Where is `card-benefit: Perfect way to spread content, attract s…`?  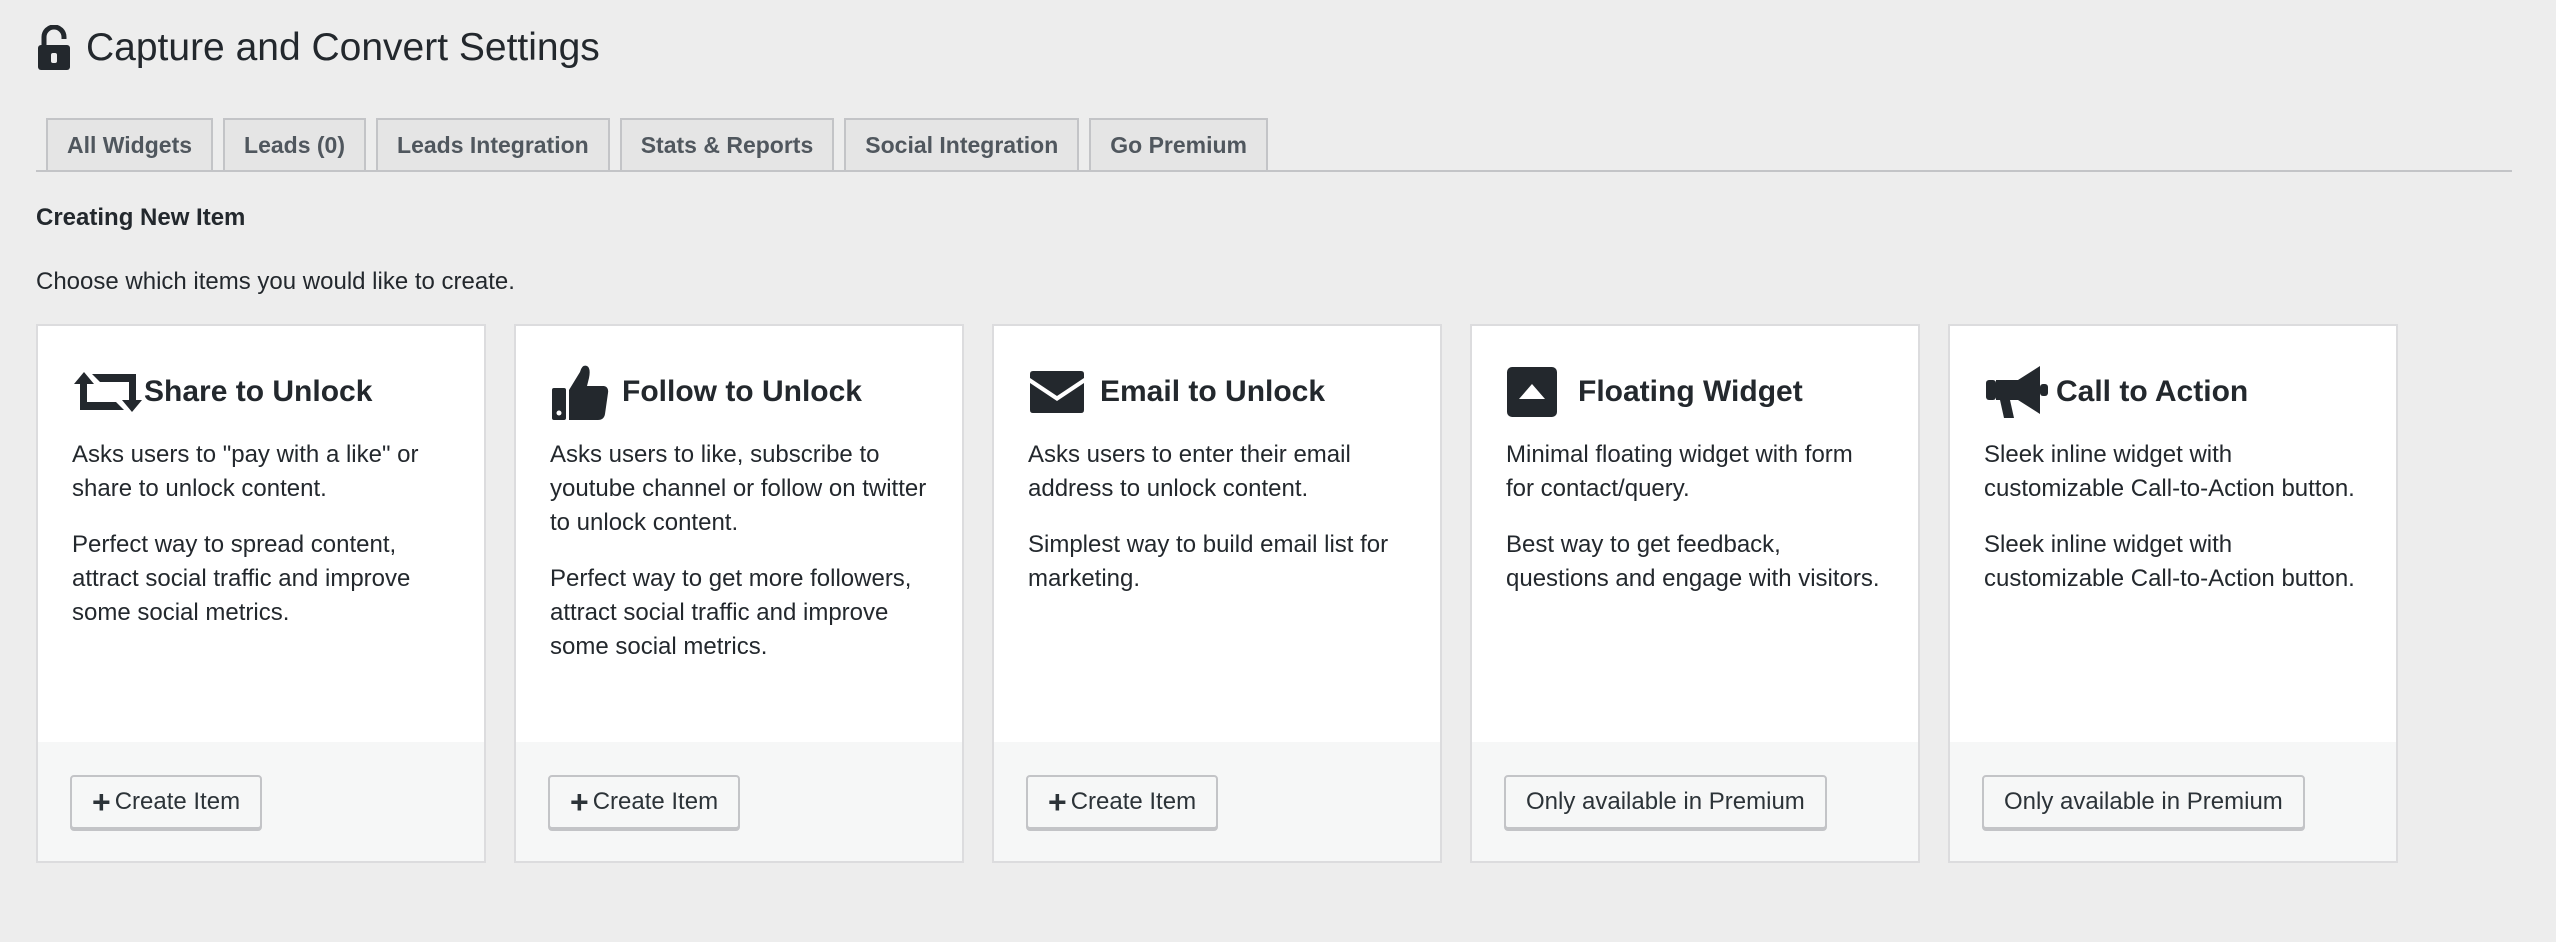 card-benefit: Perfect way to spread content, attract s… is located at coordinates (241, 578).